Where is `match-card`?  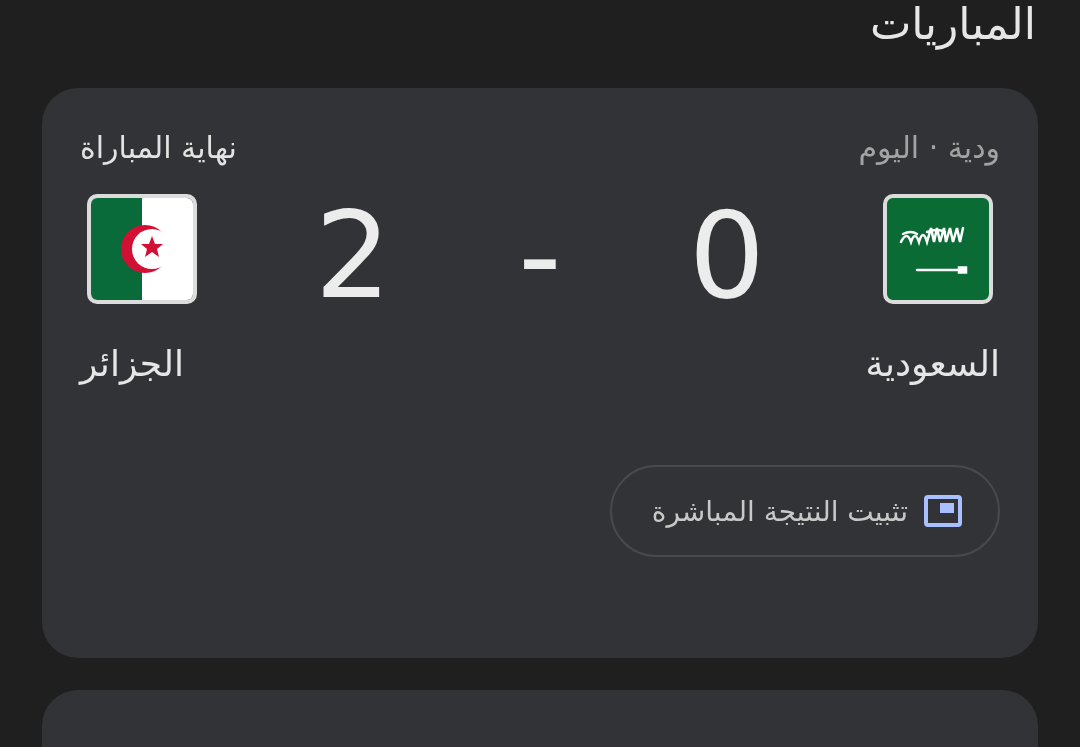
match-card is located at coordinates (540, 718).